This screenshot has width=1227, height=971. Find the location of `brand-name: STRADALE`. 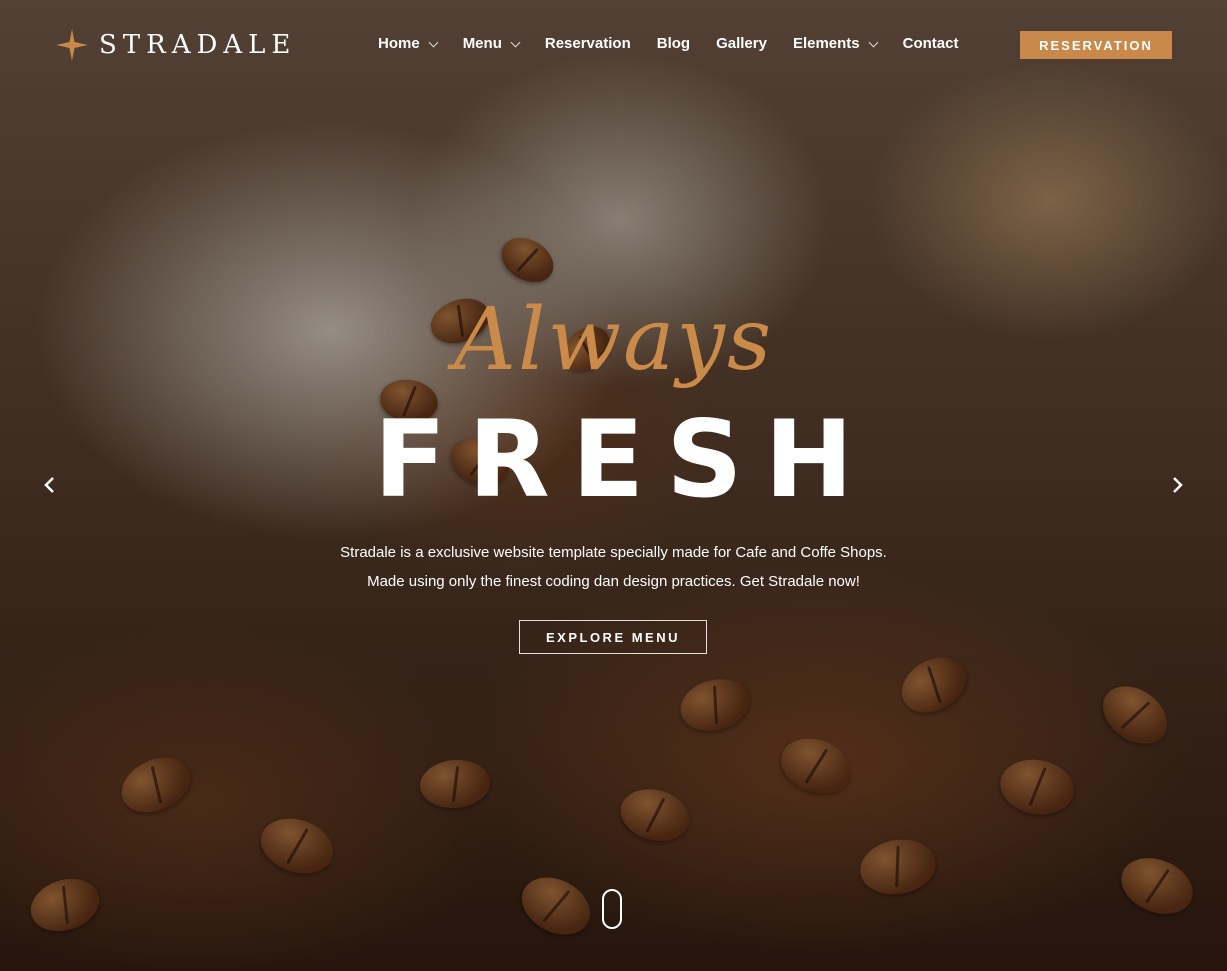

brand-name: STRADALE is located at coordinates (198, 45).